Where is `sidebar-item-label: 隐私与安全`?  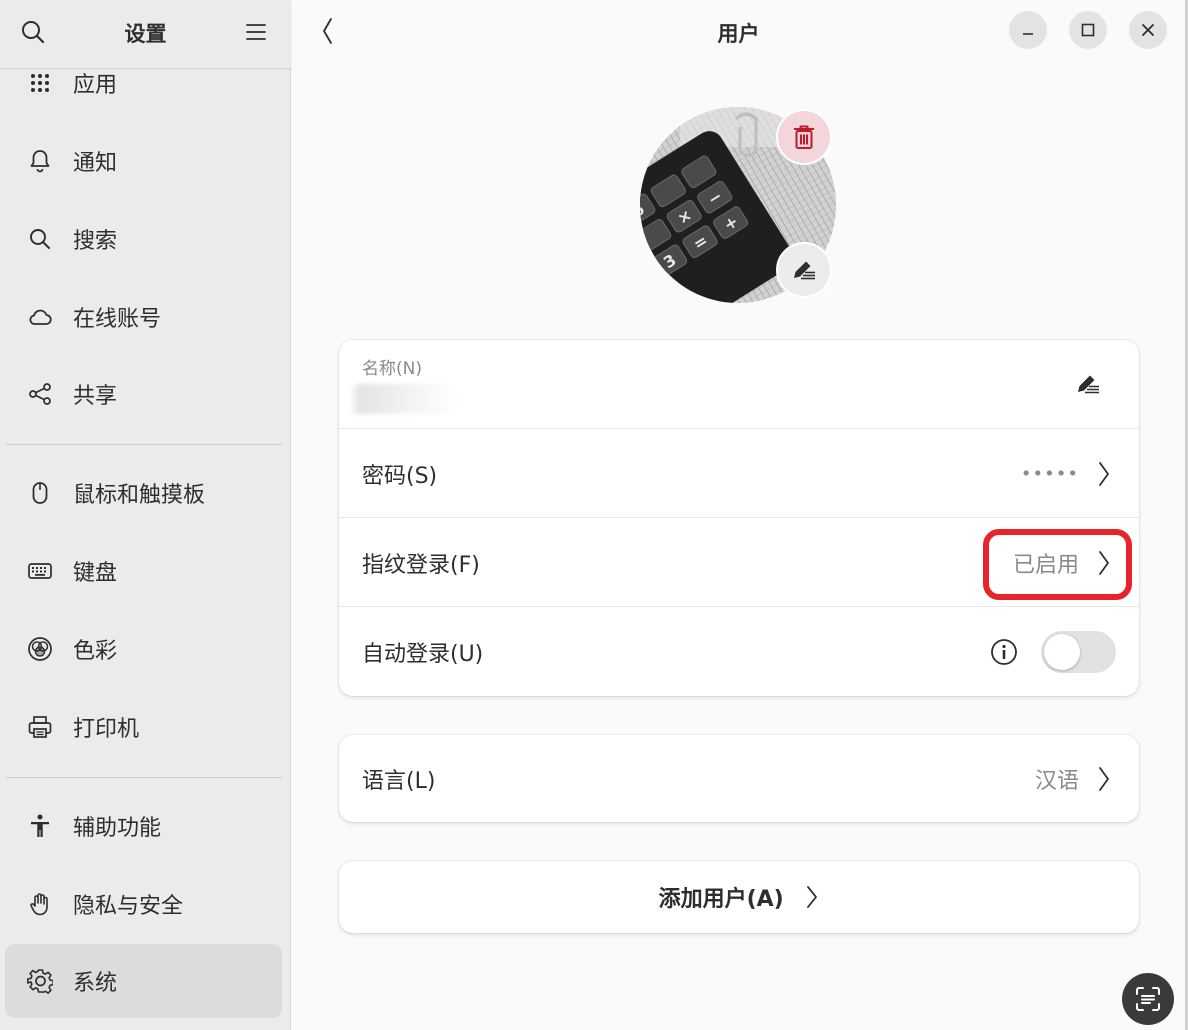
sidebar-item-label: 隐私与安全 is located at coordinates (128, 906).